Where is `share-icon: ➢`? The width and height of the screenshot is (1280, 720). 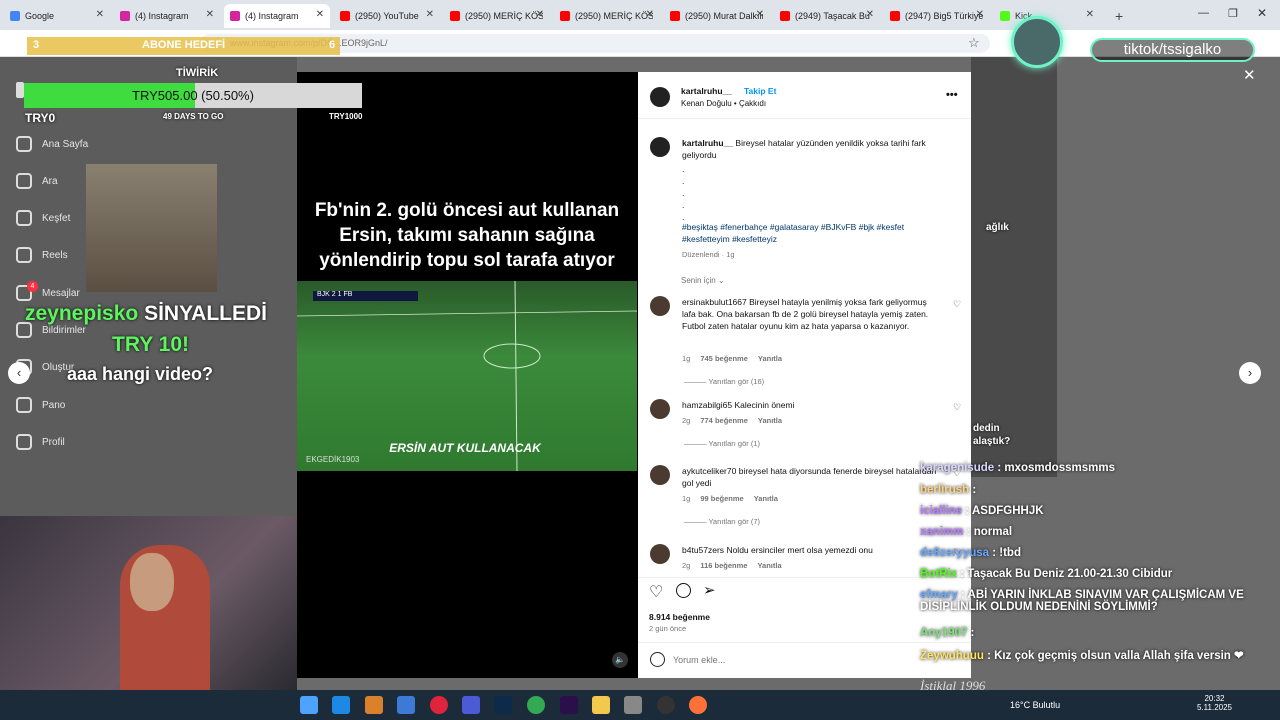
share-icon: ➢ is located at coordinates (709, 590).